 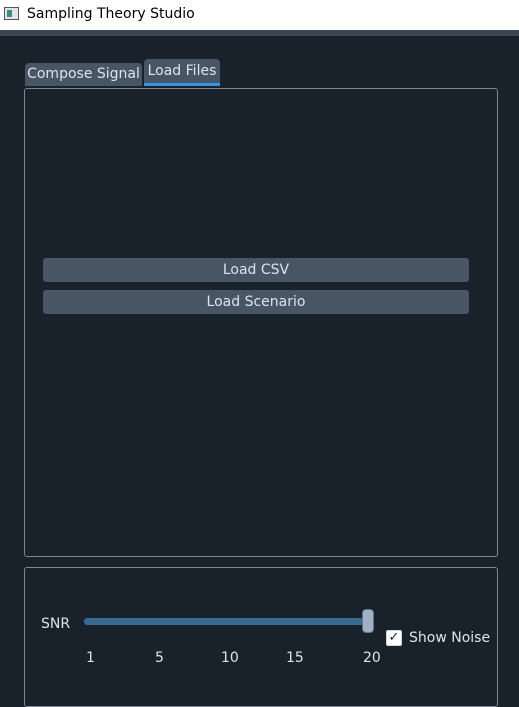 What do you see at coordinates (228, 621) in the screenshot?
I see `snr-slider-track` at bounding box center [228, 621].